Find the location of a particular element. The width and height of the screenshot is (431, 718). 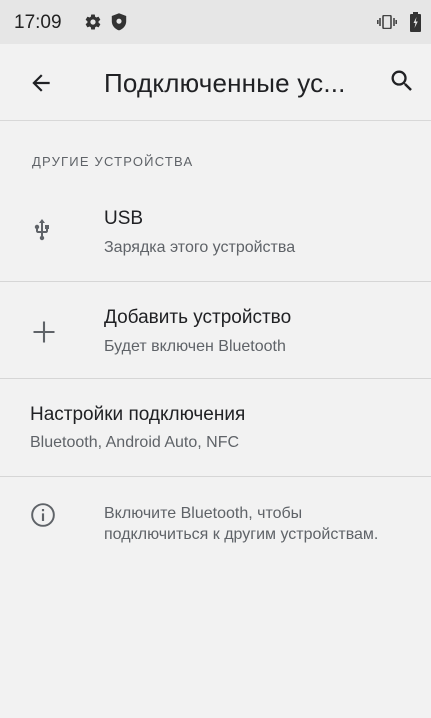

battery-icon is located at coordinates (415, 22).